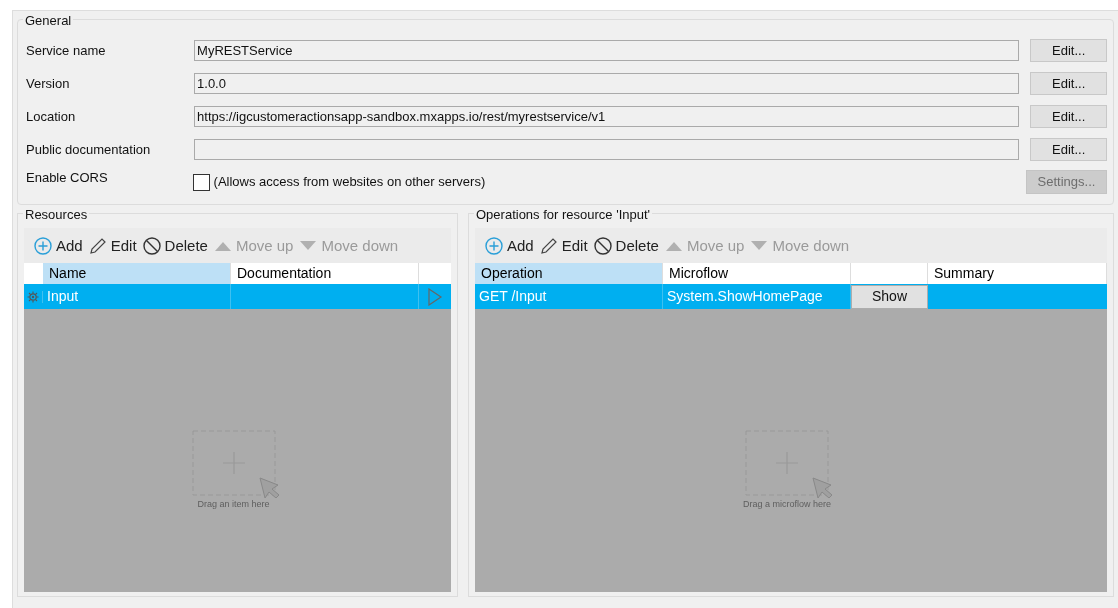 This screenshot has height=608, width=1118. Describe the element at coordinates (791, 296) in the screenshot. I see `table-row: GET /Input System.ShowHomePage Show` at that location.